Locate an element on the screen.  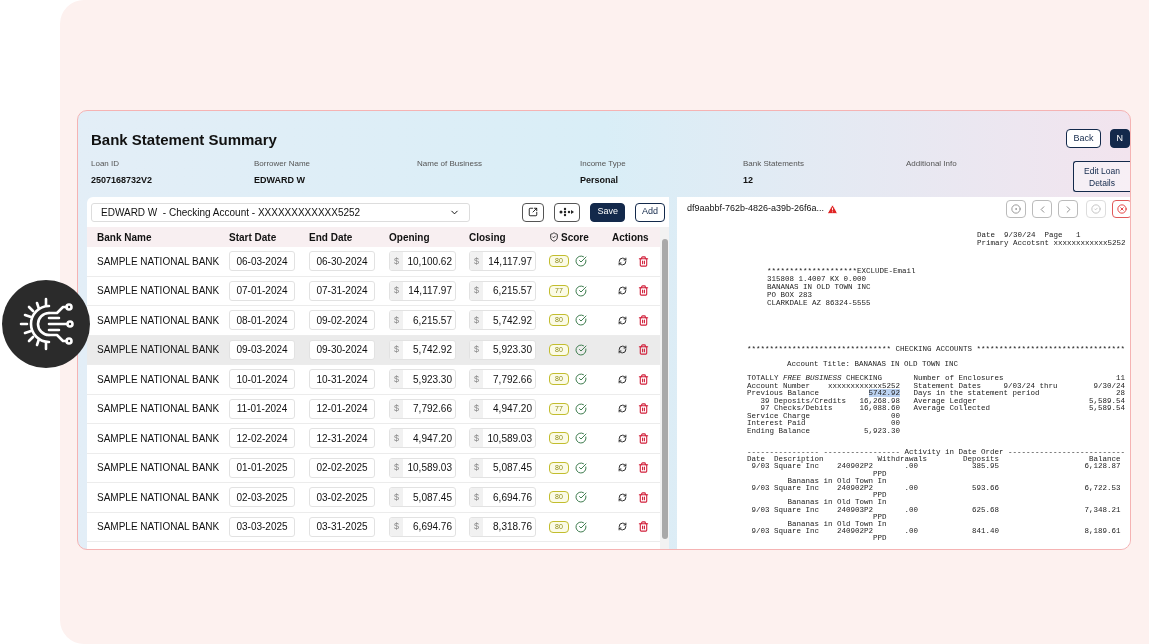
date-field: 03-02-2025 is located at coordinates (342, 497).